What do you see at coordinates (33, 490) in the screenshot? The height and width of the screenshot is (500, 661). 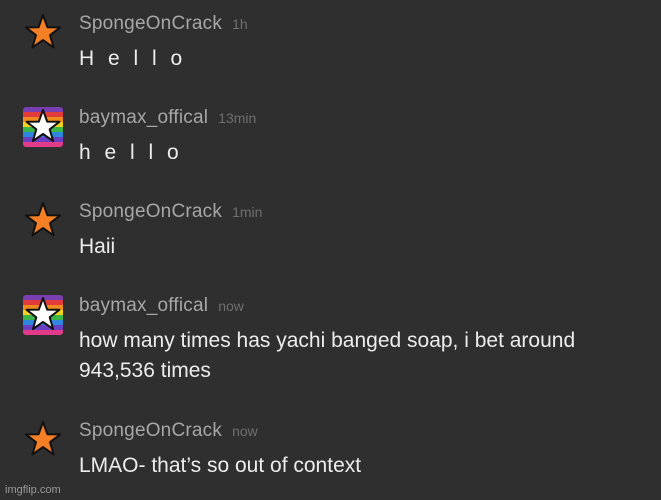 I see `imgflip-watermark: imgflip.com` at bounding box center [33, 490].